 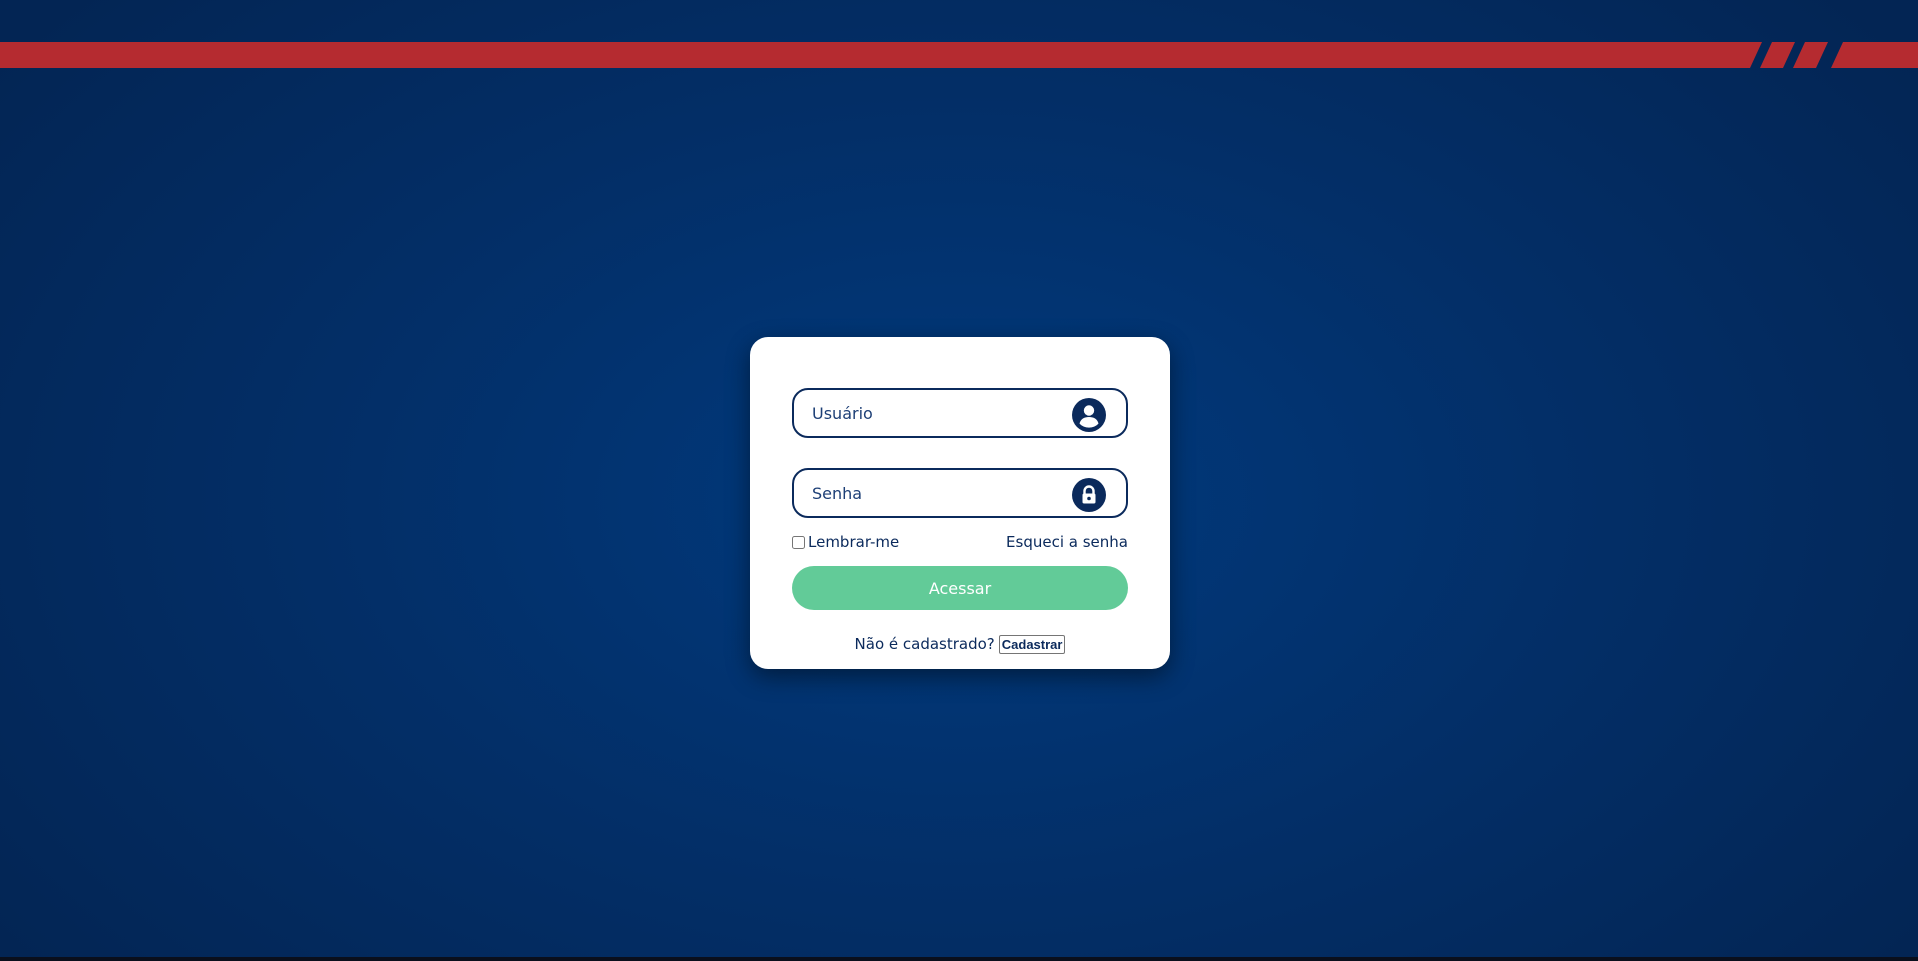 I want to click on username-field, so click(x=960, y=413).